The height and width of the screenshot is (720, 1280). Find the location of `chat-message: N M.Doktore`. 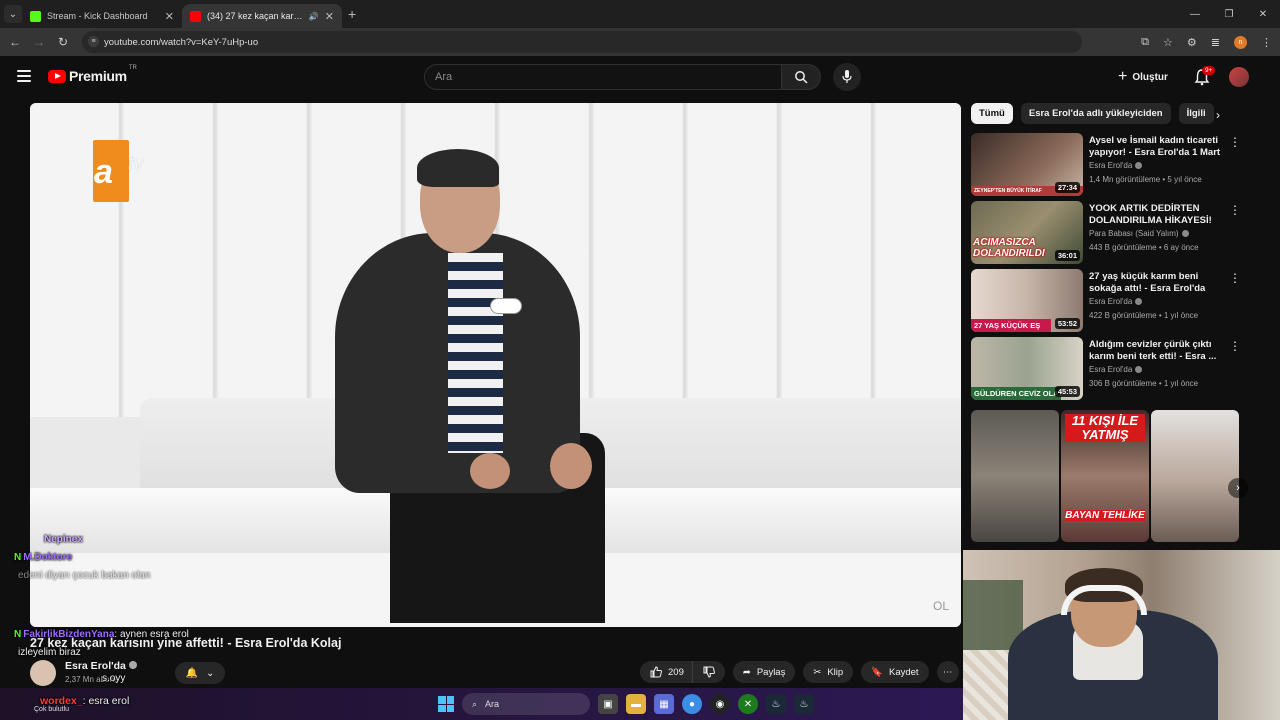

chat-message: N M.Doktore is located at coordinates (43, 557).